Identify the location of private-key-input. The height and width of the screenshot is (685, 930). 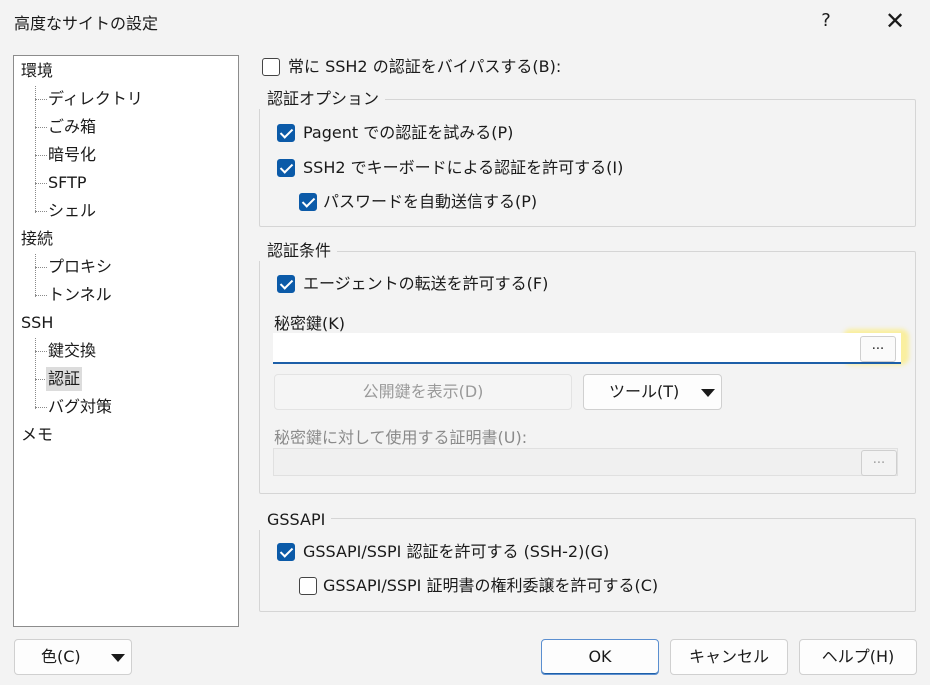
(587, 348).